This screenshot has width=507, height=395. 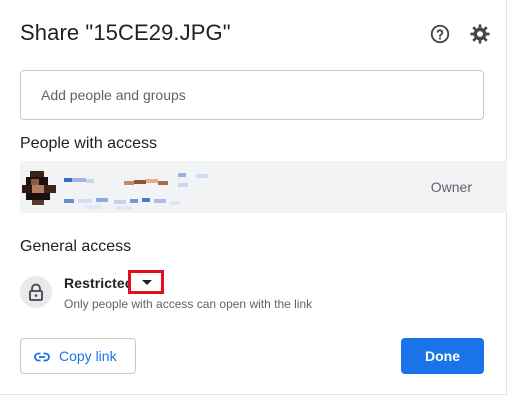 What do you see at coordinates (451, 187) in the screenshot?
I see `person-role: Owner` at bounding box center [451, 187].